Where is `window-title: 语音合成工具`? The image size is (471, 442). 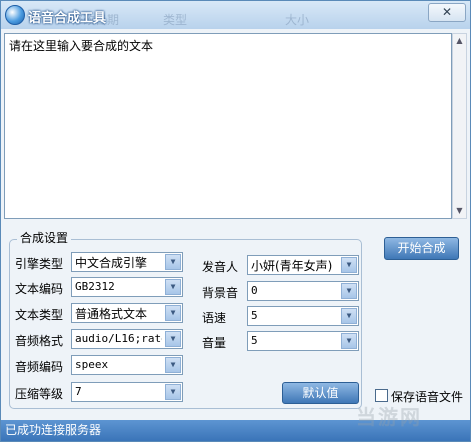 window-title: 语音合成工具 is located at coordinates (67, 18).